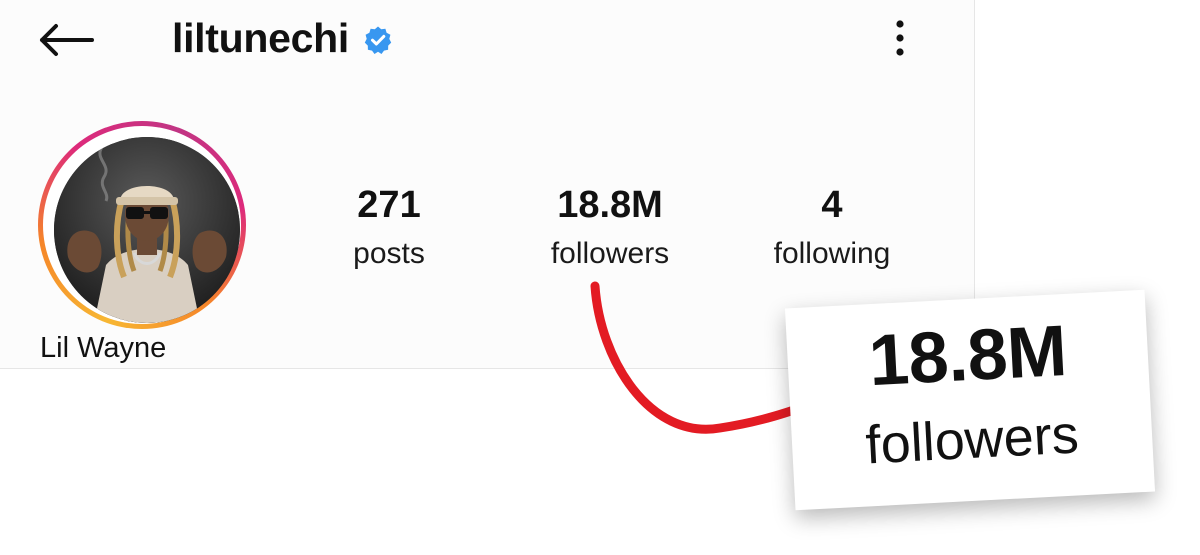 Image resolution: width=1200 pixels, height=555 pixels. I want to click on posts-count: 271 posts, so click(389, 229).